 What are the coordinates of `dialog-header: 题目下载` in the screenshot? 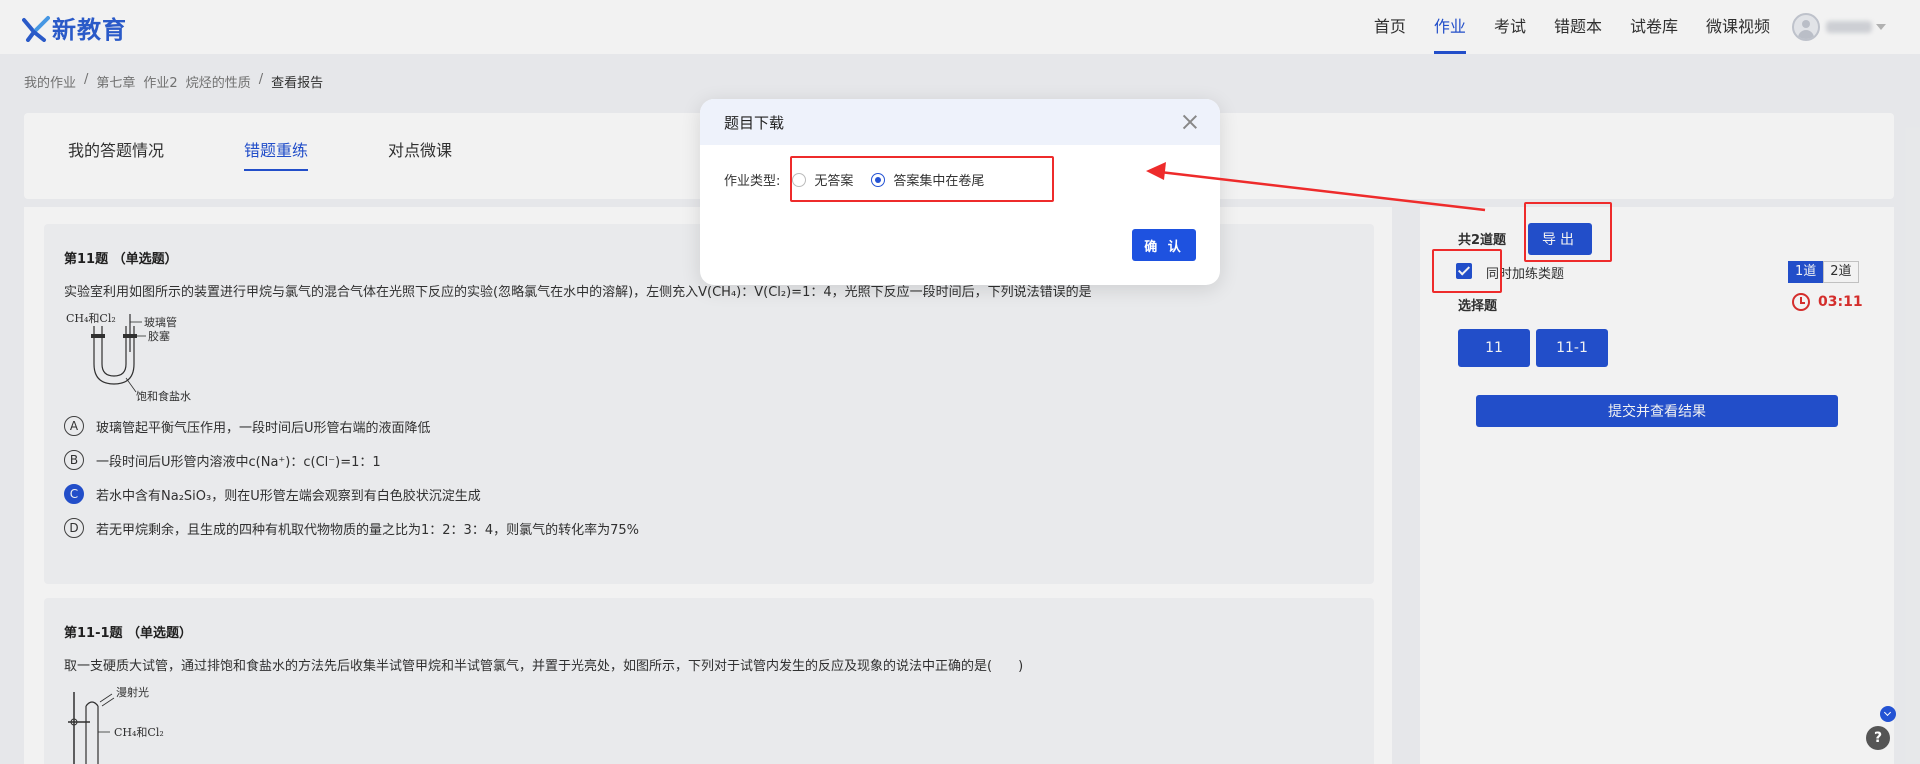 It's located at (960, 122).